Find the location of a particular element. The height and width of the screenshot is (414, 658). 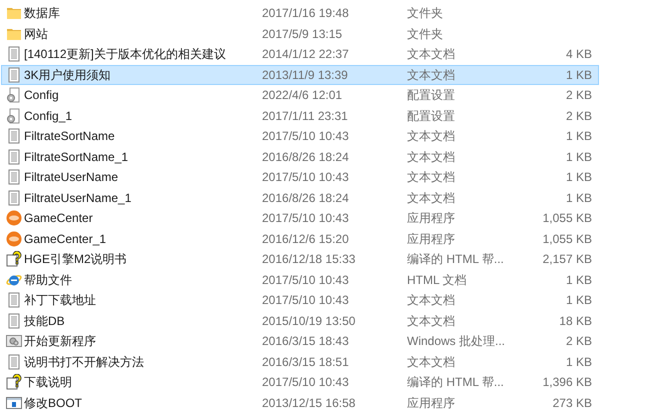

modified-date: 2015/10/19 13:50 is located at coordinates (309, 321).